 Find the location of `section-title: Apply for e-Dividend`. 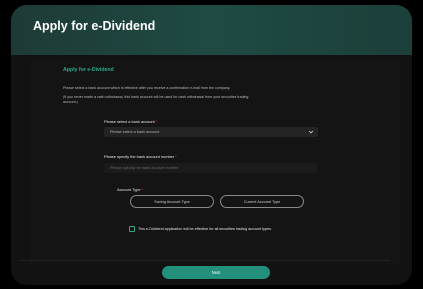

section-title: Apply for e-Dividend is located at coordinates (88, 70).